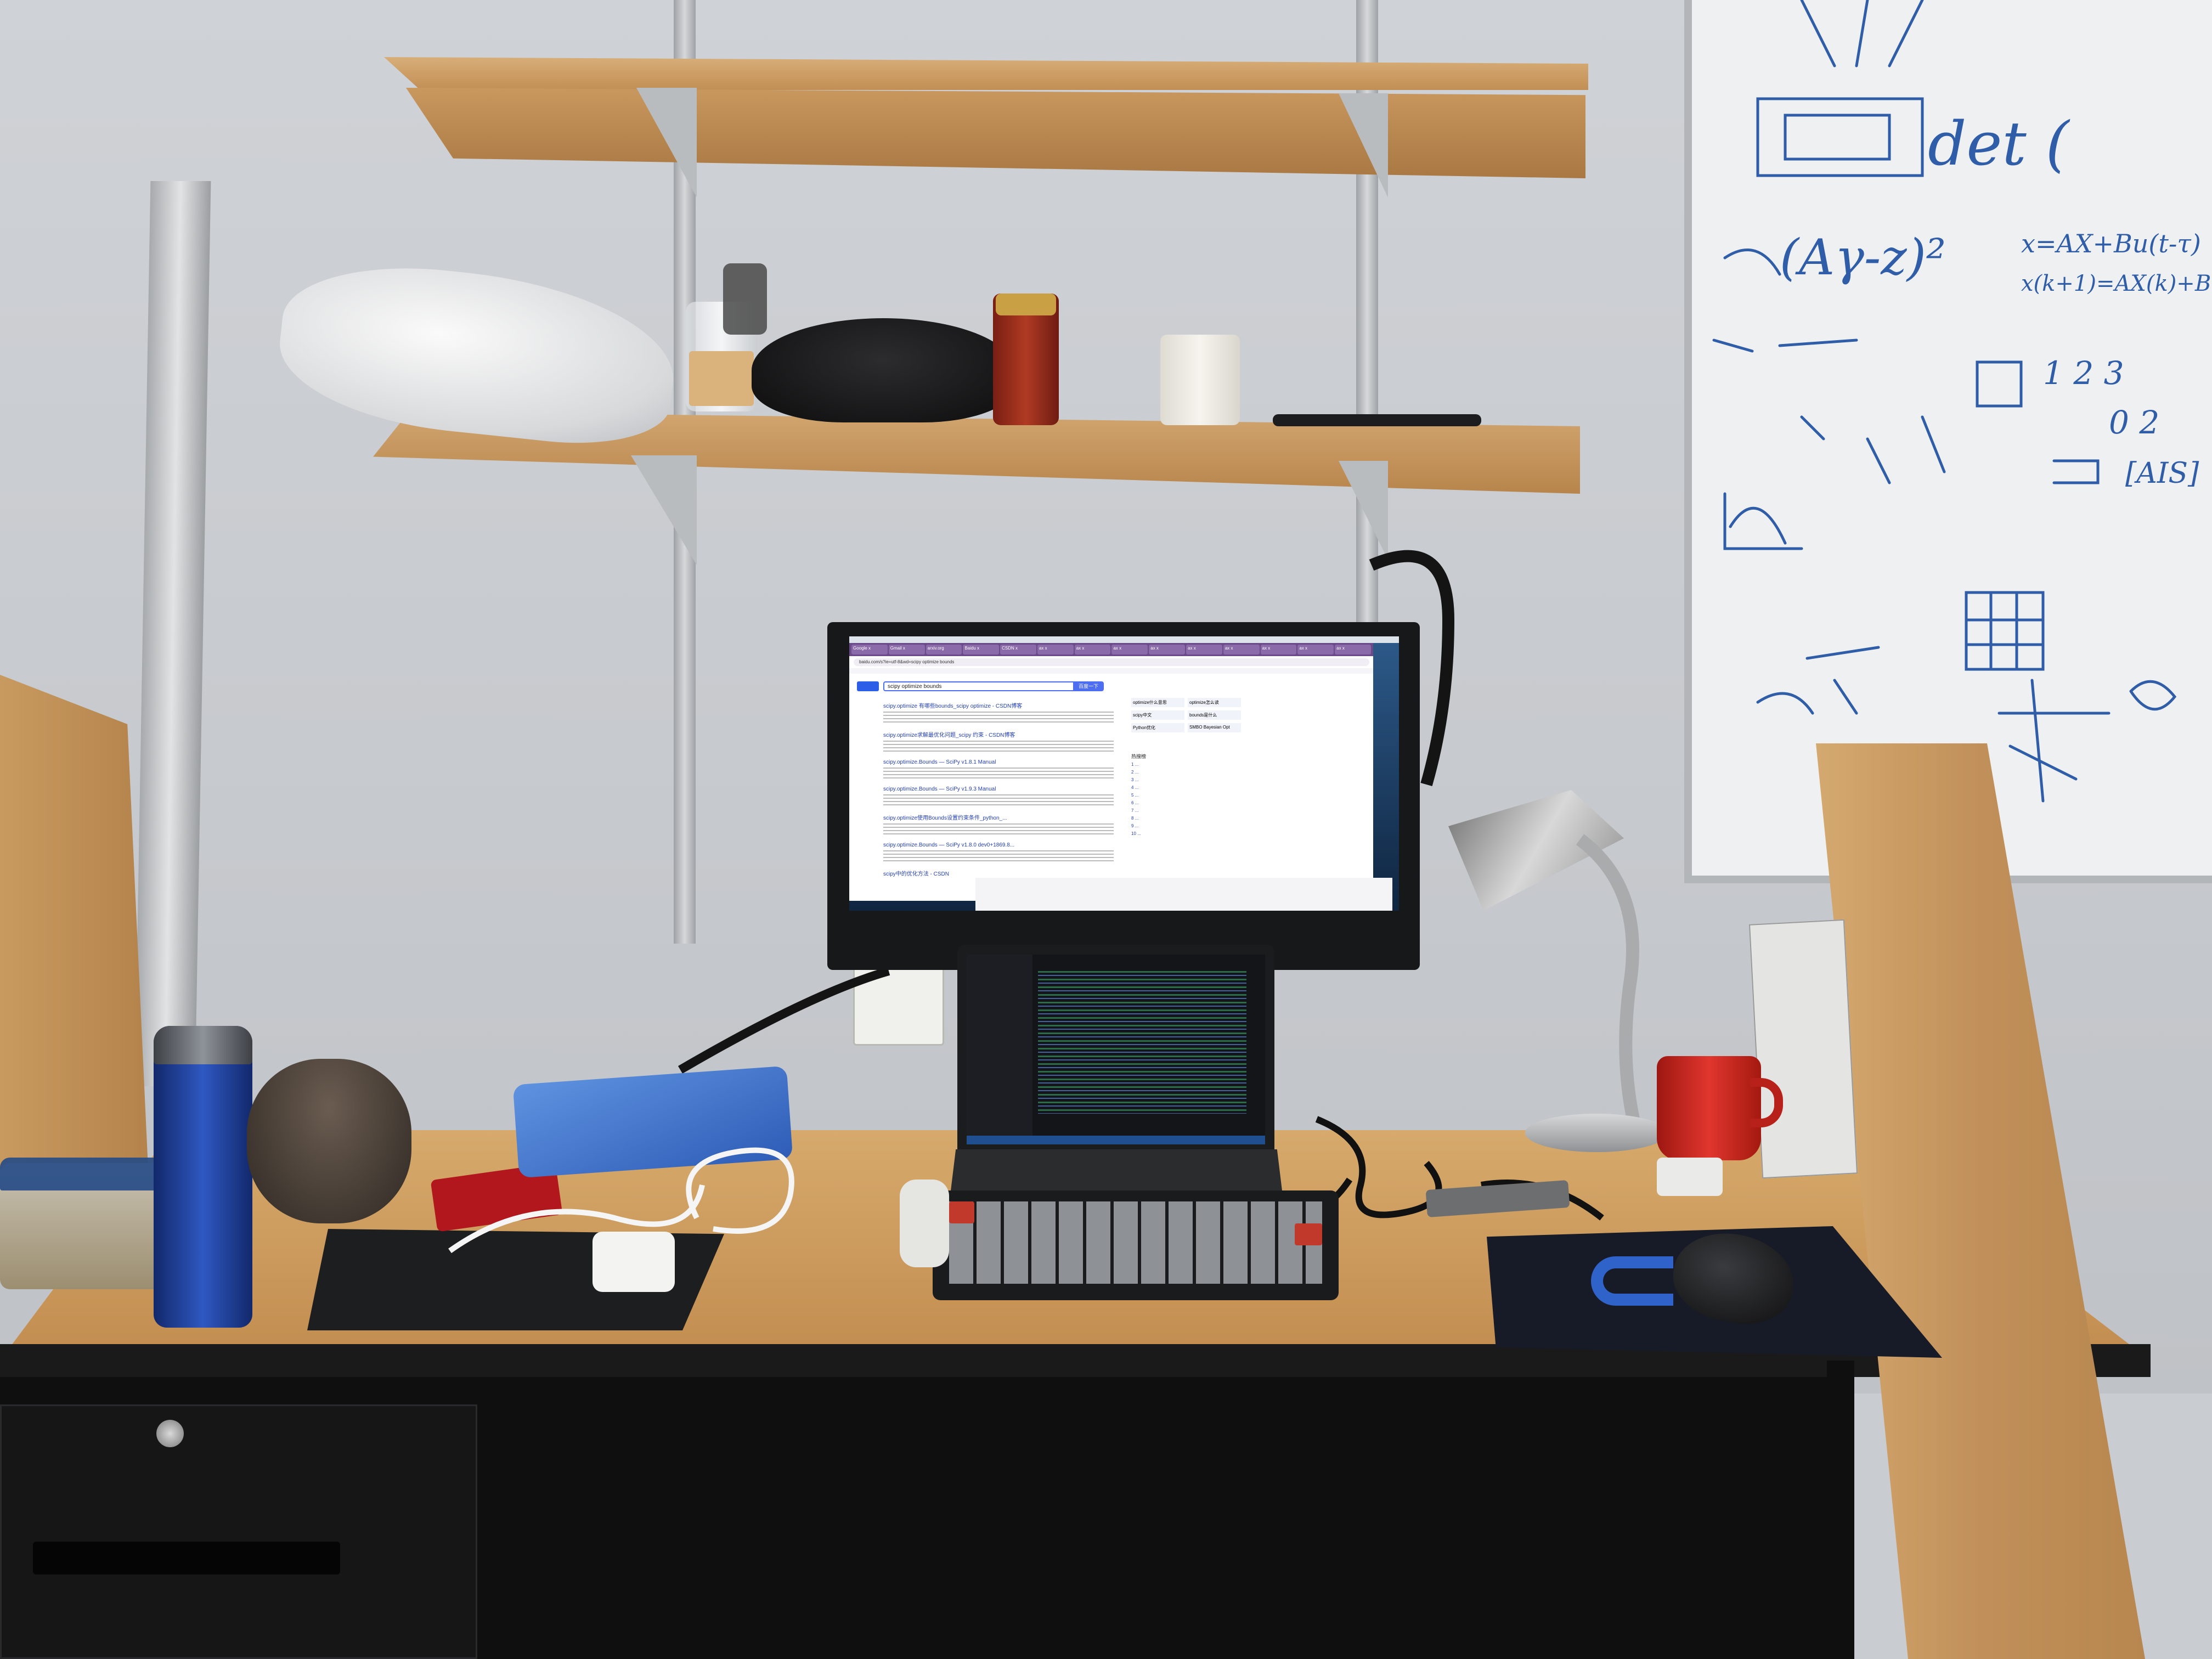 The height and width of the screenshot is (1659, 2212). Describe the element at coordinates (1214, 703) in the screenshot. I see `related-chip: optimize怎么读` at that location.